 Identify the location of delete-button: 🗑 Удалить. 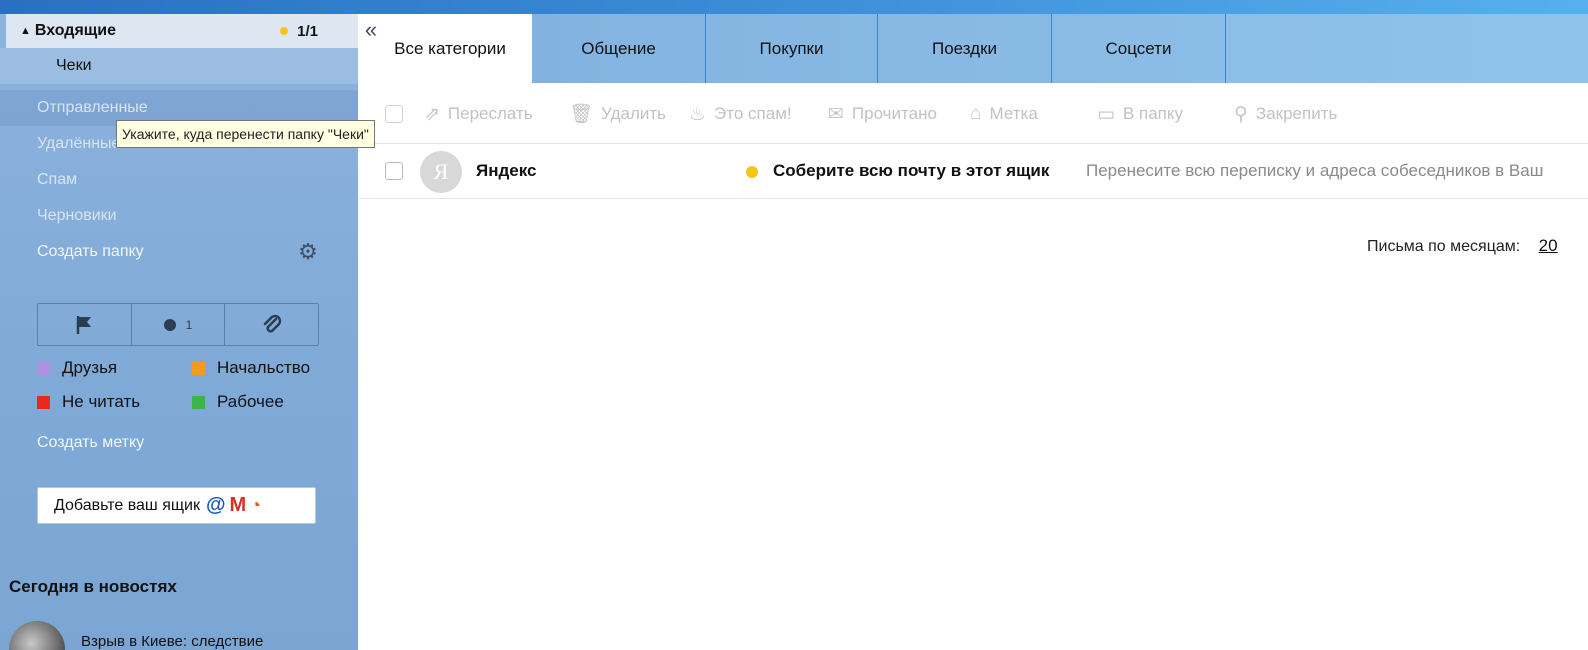
(617, 114).